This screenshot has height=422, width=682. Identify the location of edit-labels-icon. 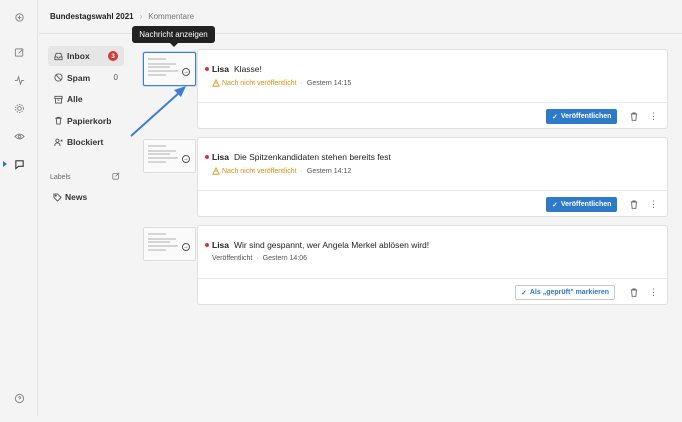
(116, 177).